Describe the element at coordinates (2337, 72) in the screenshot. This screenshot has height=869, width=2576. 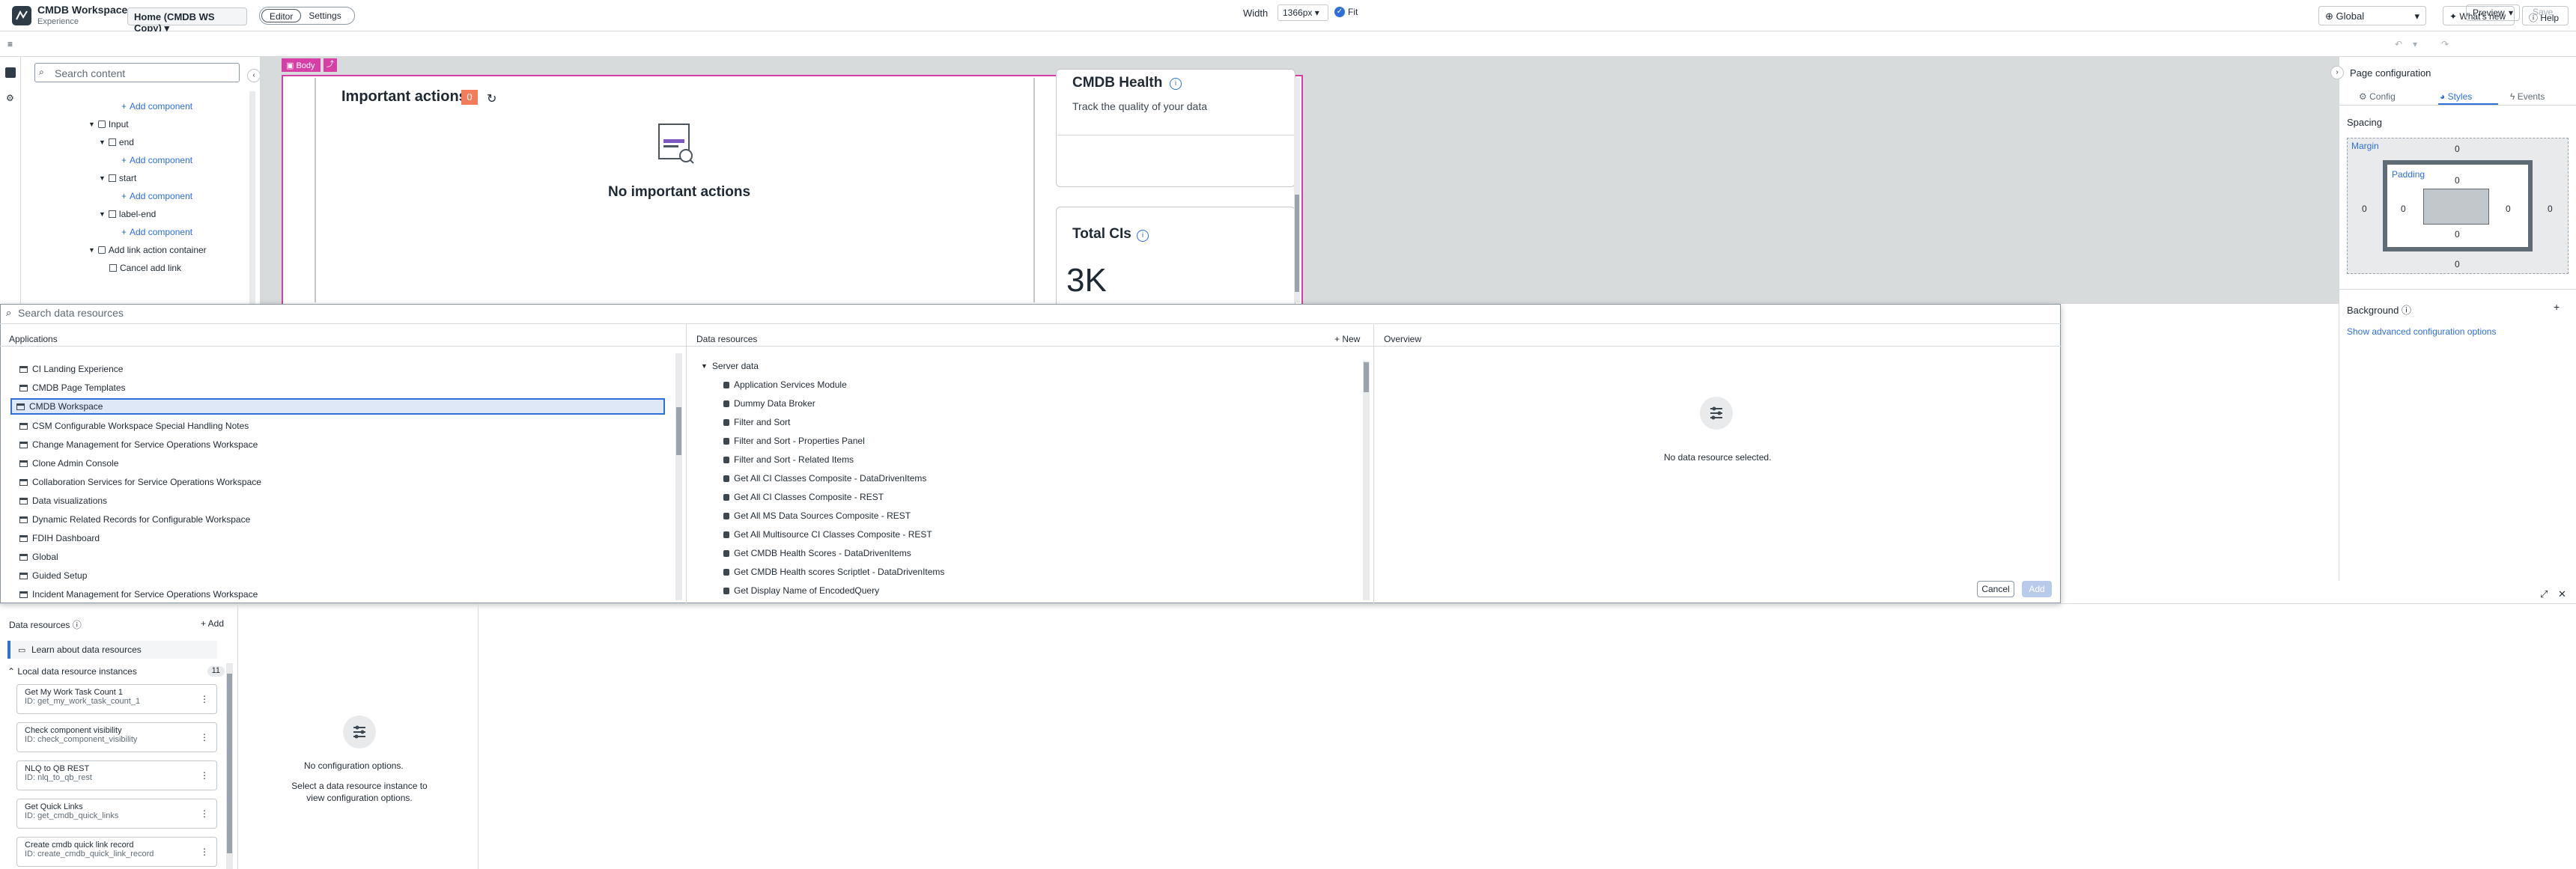
I see `collapse-panel-icon: ›` at that location.